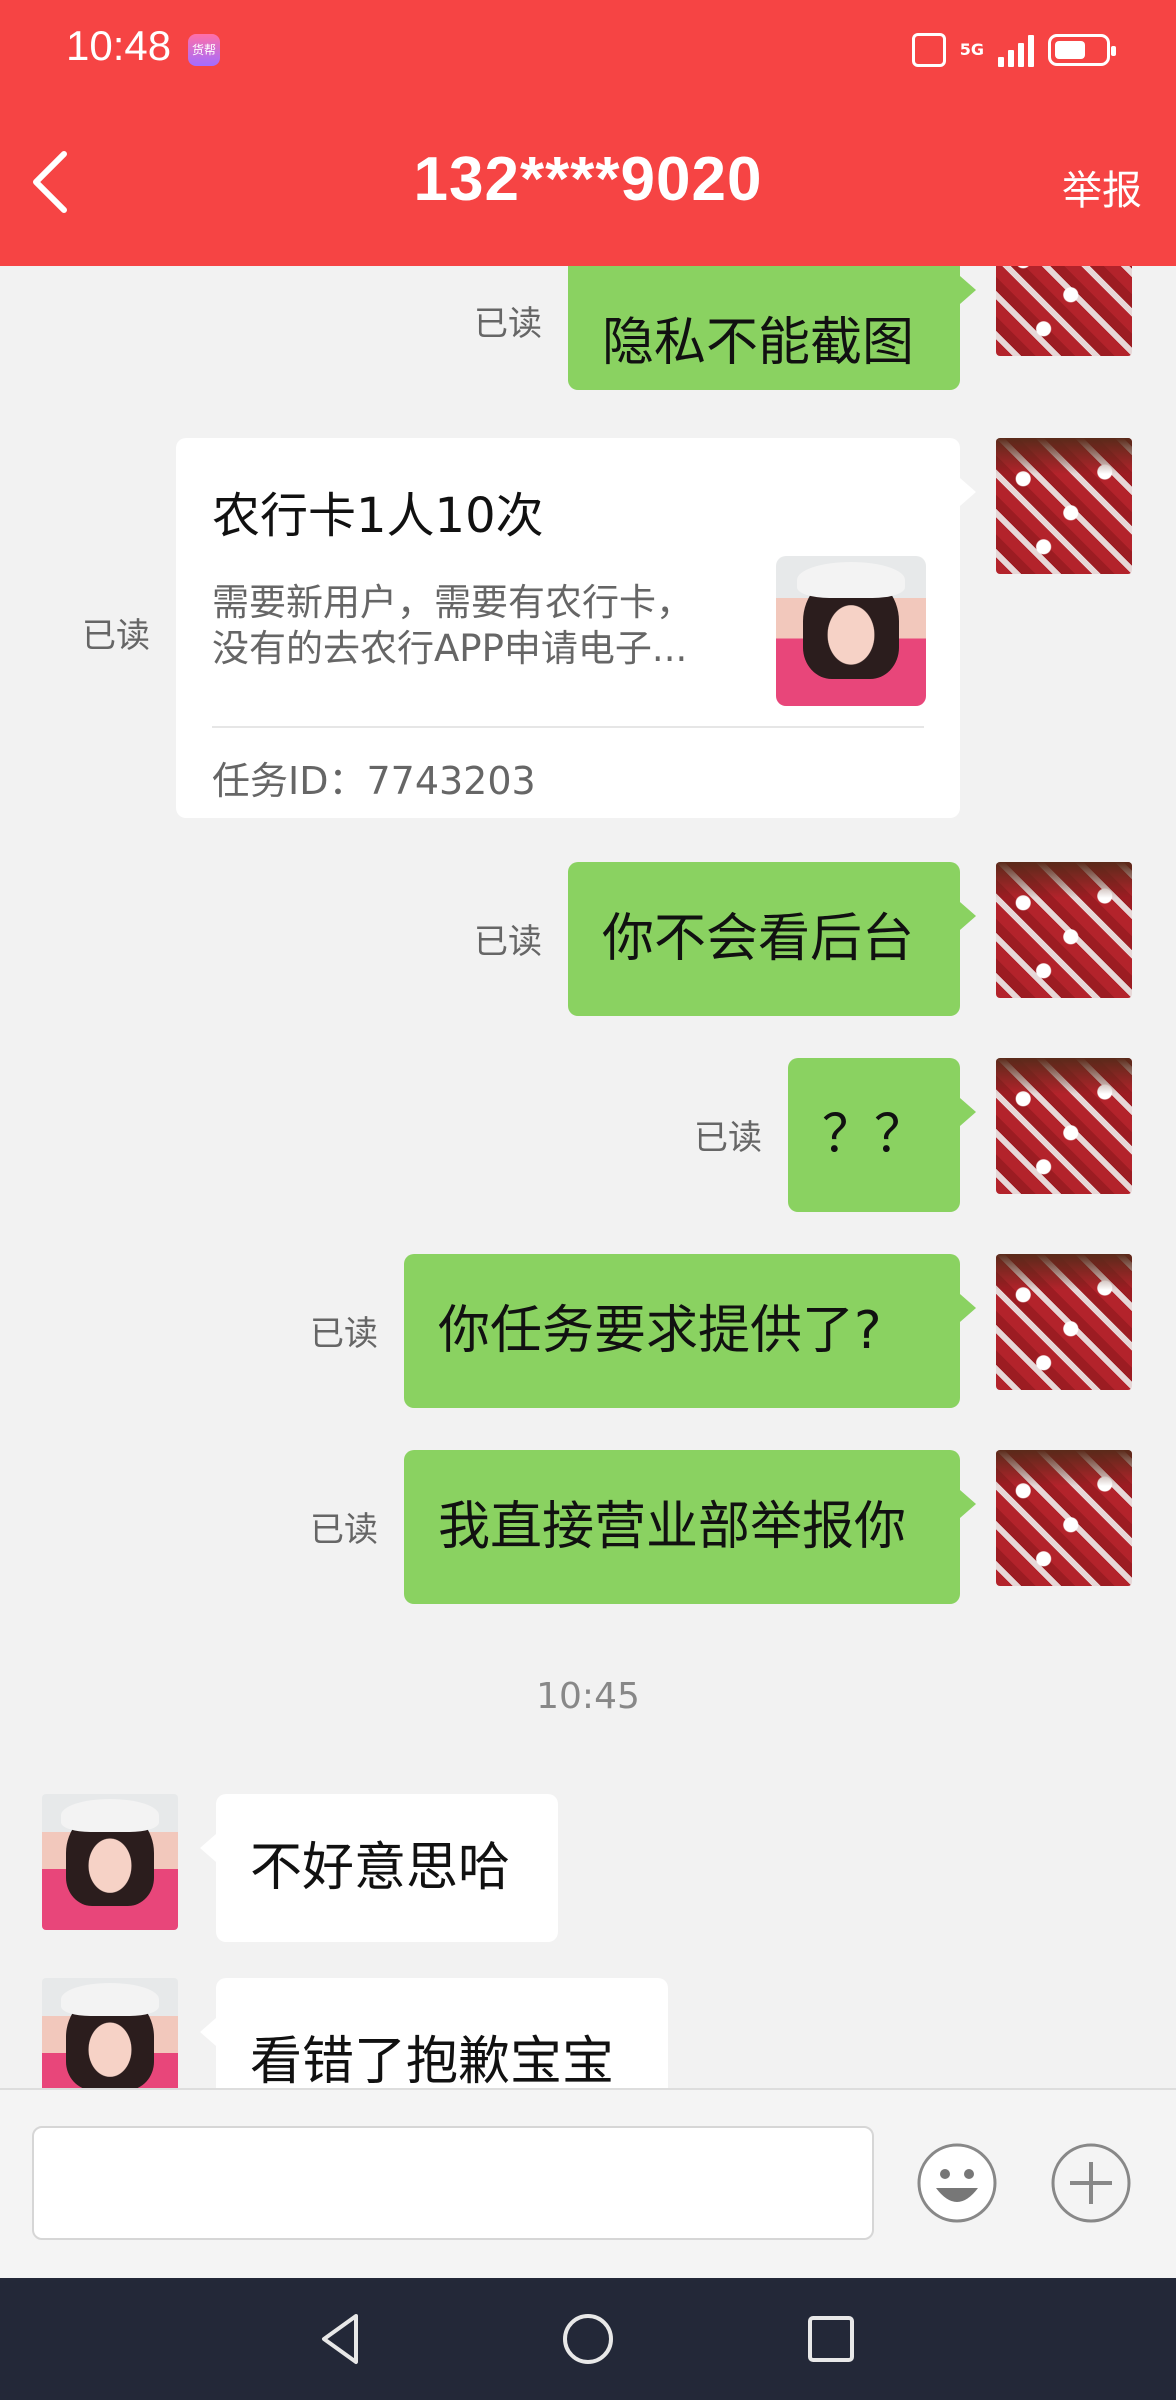 This screenshot has height=2400, width=1176. What do you see at coordinates (1091, 2183) in the screenshot?
I see `plus-icon` at bounding box center [1091, 2183].